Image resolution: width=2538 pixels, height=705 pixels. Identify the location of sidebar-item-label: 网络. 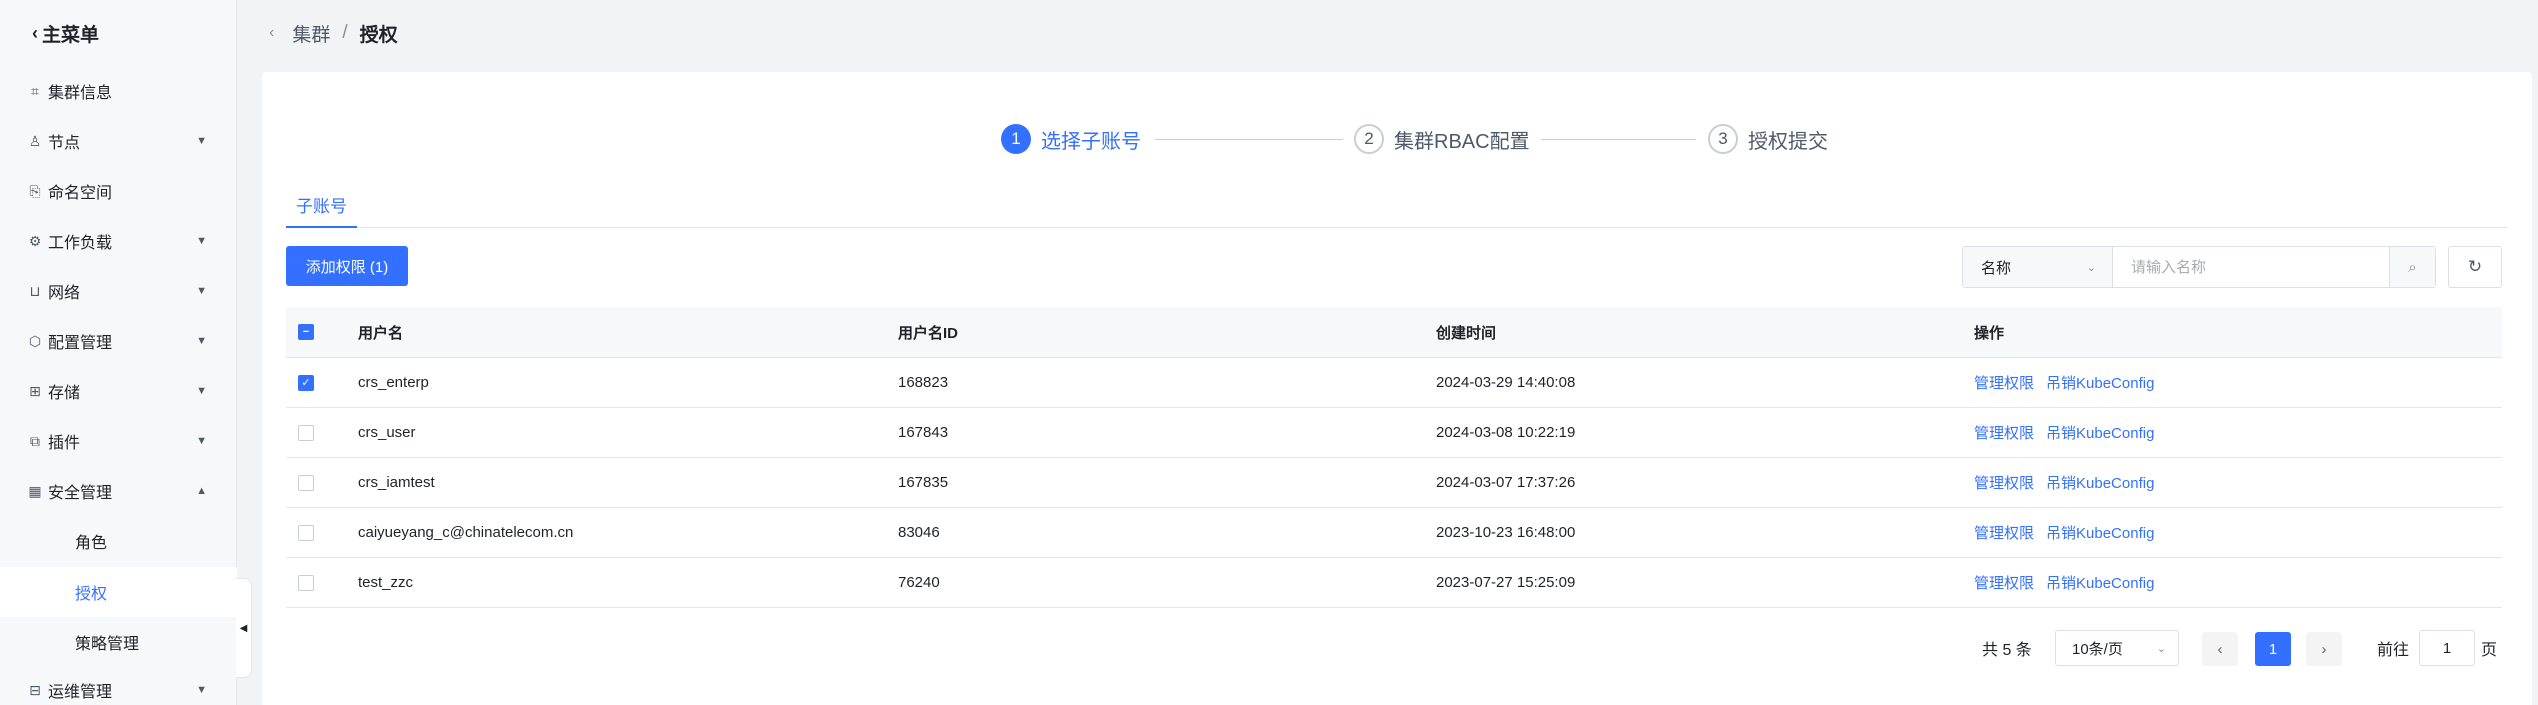
(64, 293).